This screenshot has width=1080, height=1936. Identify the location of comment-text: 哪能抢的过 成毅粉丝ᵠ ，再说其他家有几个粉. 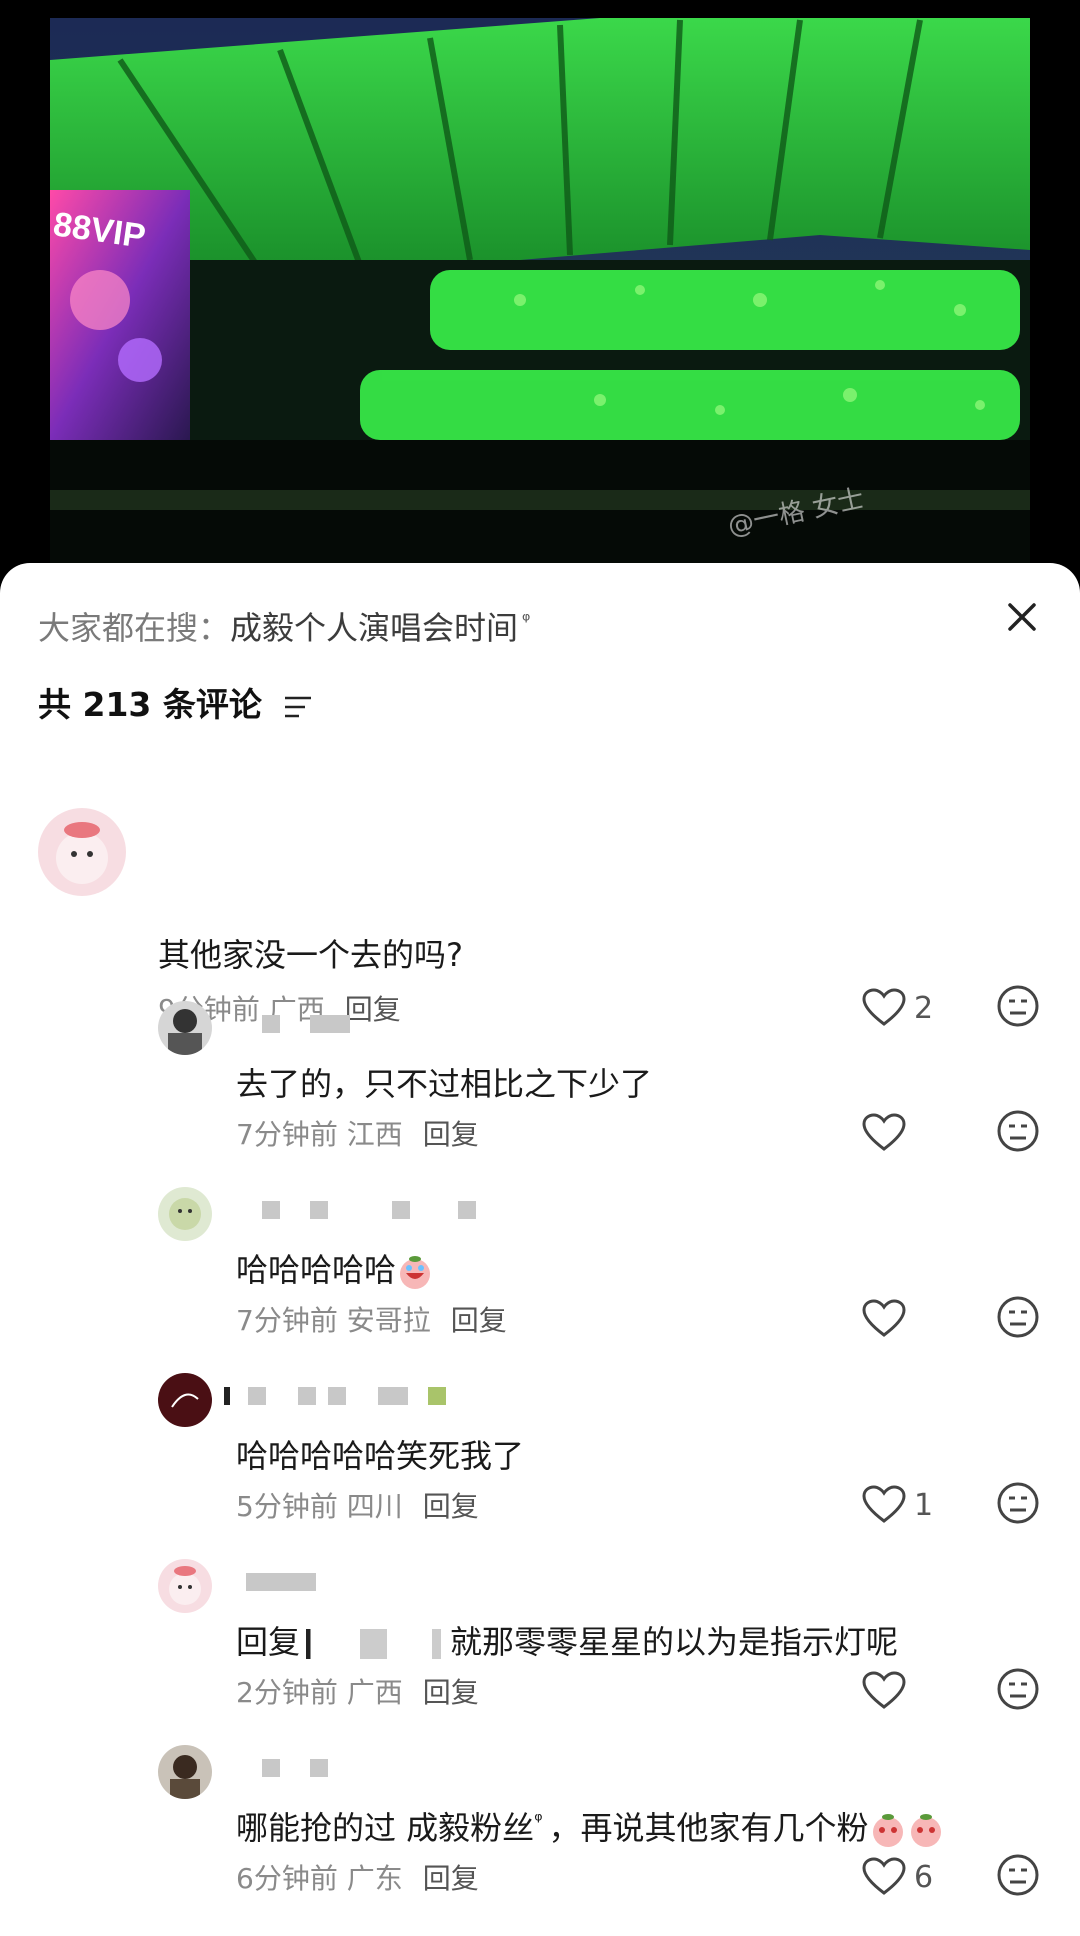
(590, 1826).